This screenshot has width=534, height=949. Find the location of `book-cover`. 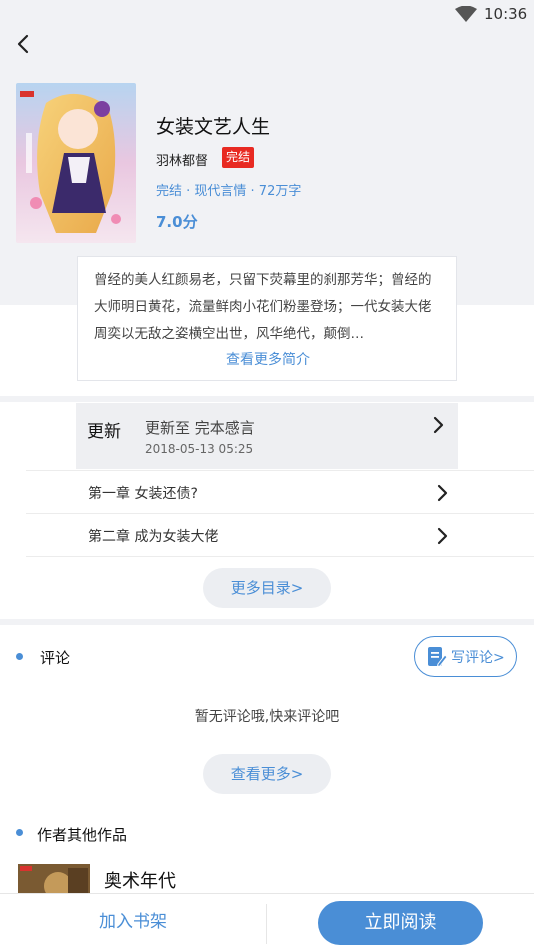

book-cover is located at coordinates (76, 163).